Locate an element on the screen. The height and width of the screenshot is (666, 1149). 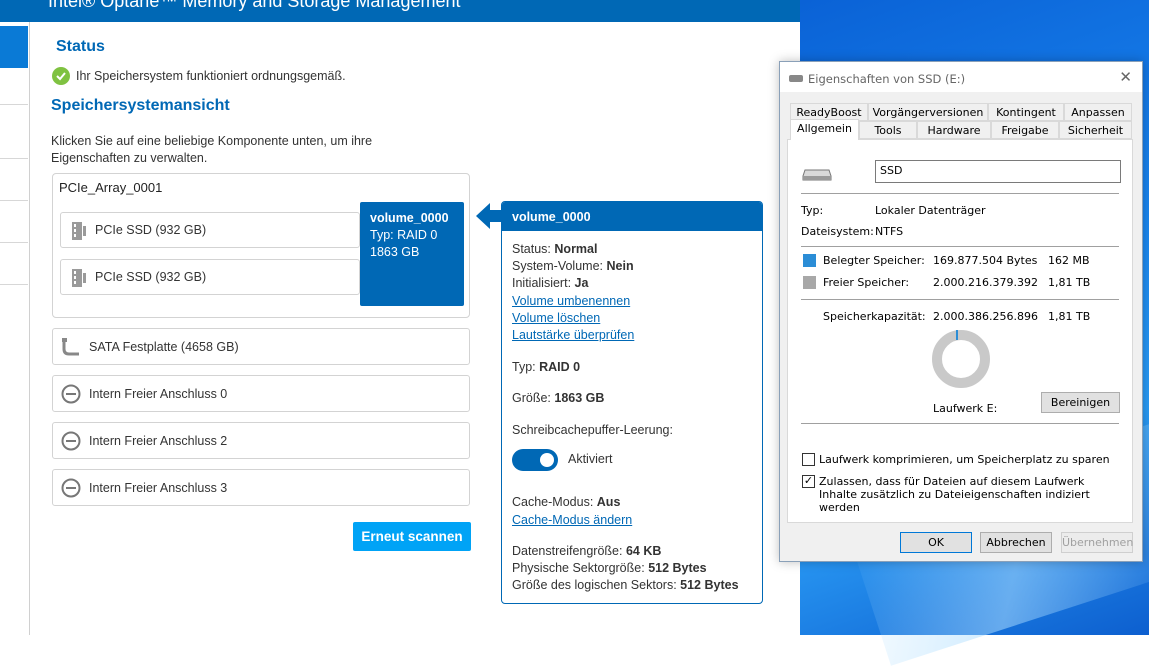
cancel-button: Abbrechen is located at coordinates (1016, 542).